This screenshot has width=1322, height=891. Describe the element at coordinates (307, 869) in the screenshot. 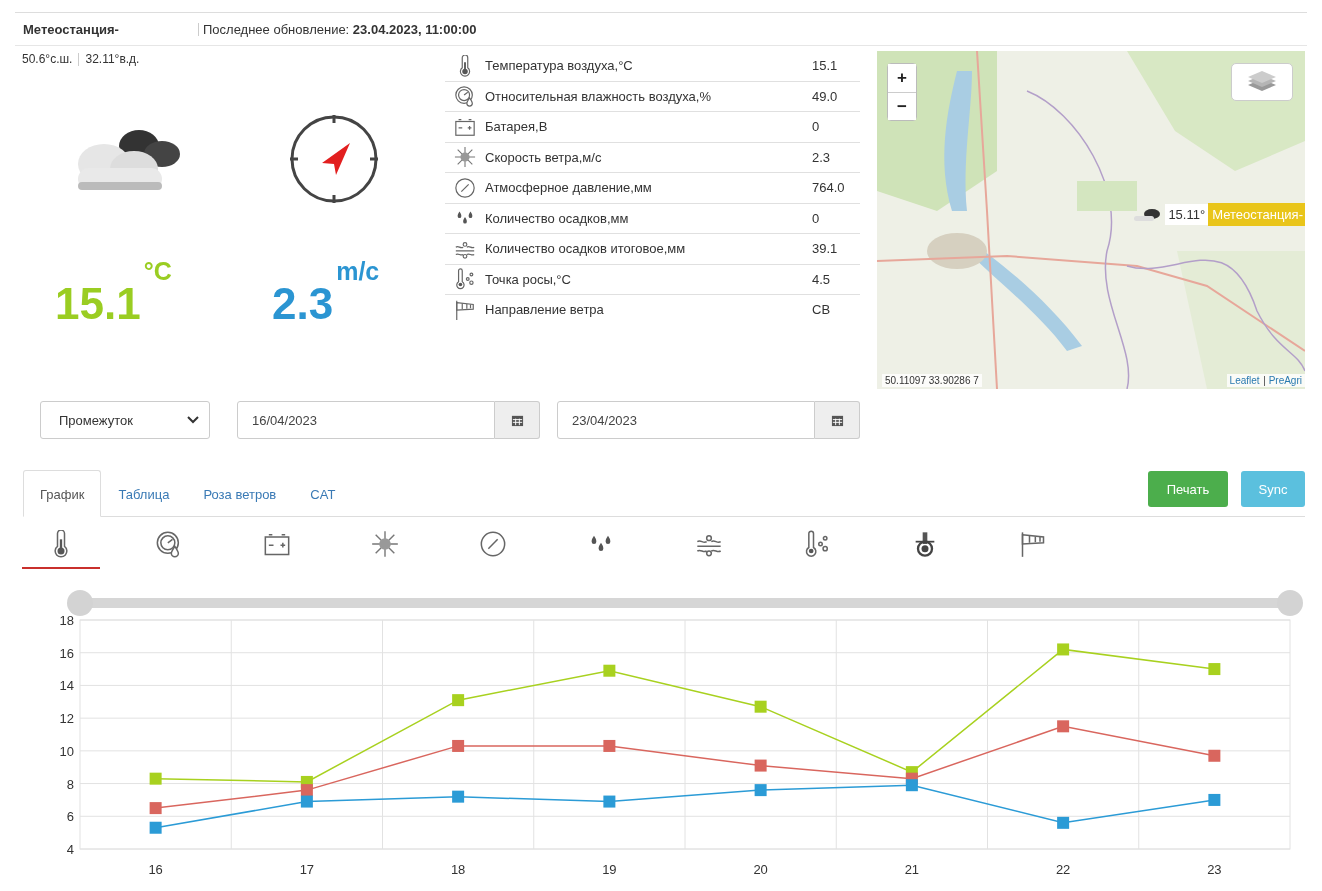

I see `x-tick-label: 17` at that location.